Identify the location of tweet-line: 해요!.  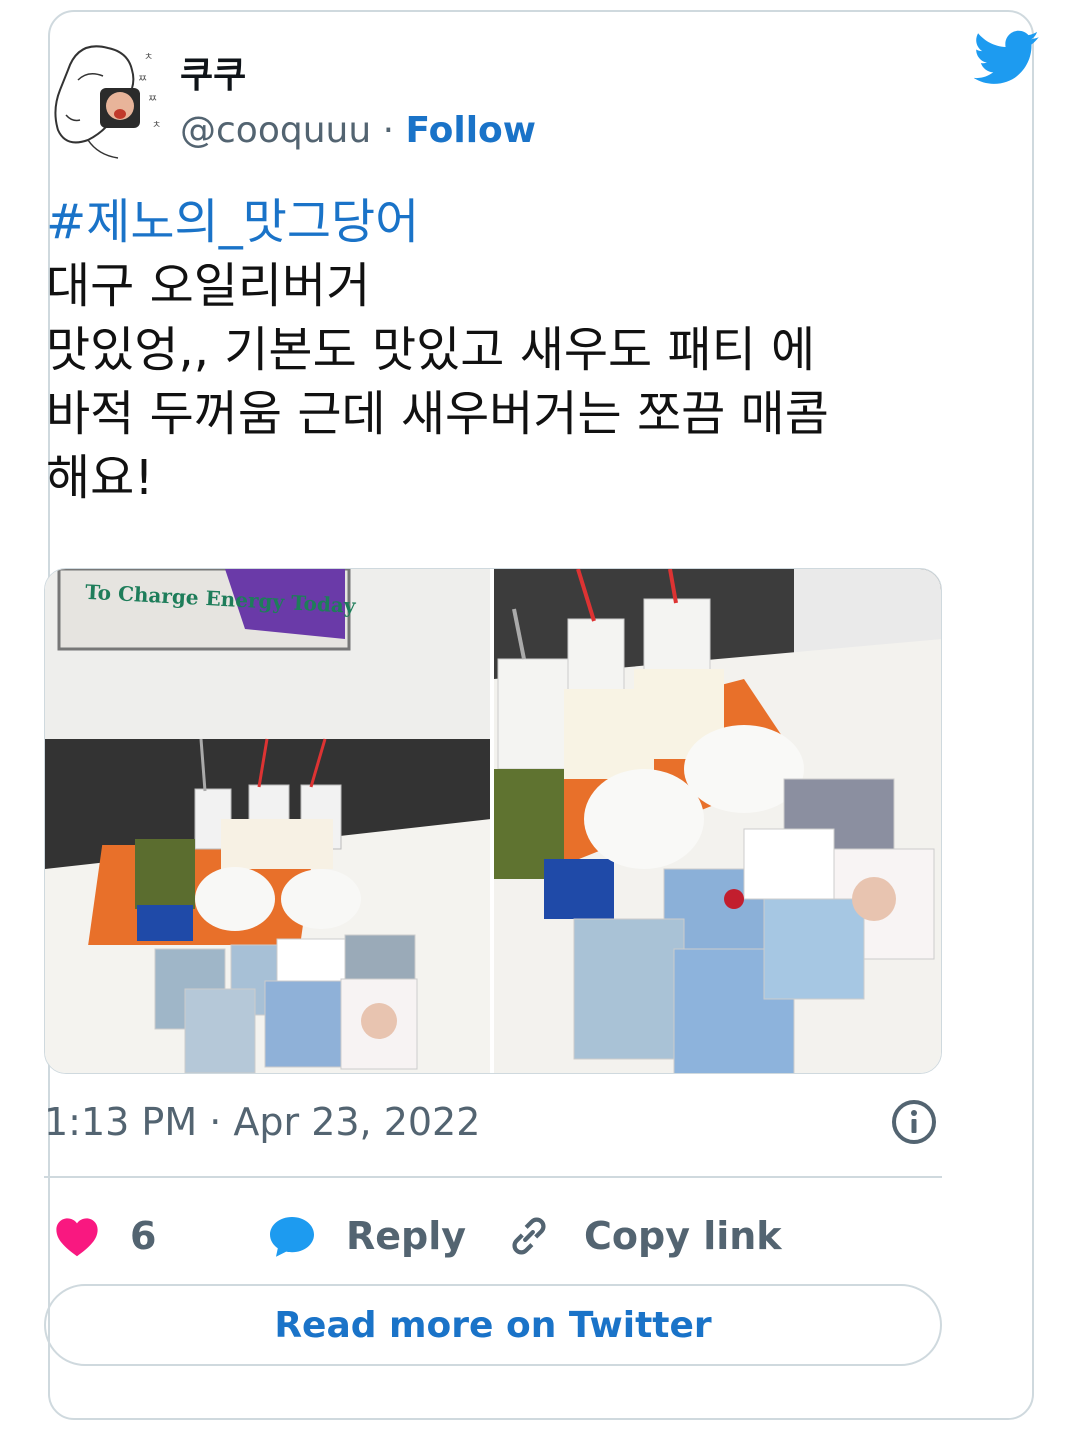
(100, 478).